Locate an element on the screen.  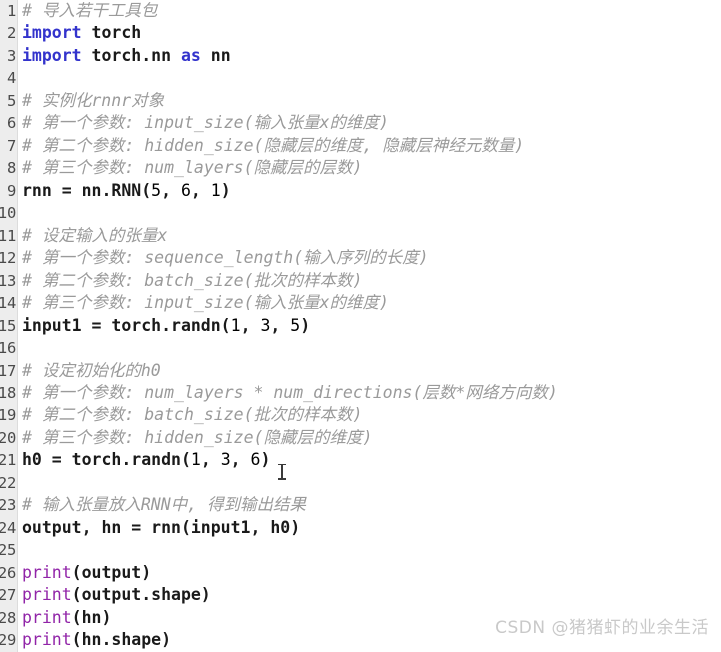
line-number: 11 is located at coordinates (8, 235).